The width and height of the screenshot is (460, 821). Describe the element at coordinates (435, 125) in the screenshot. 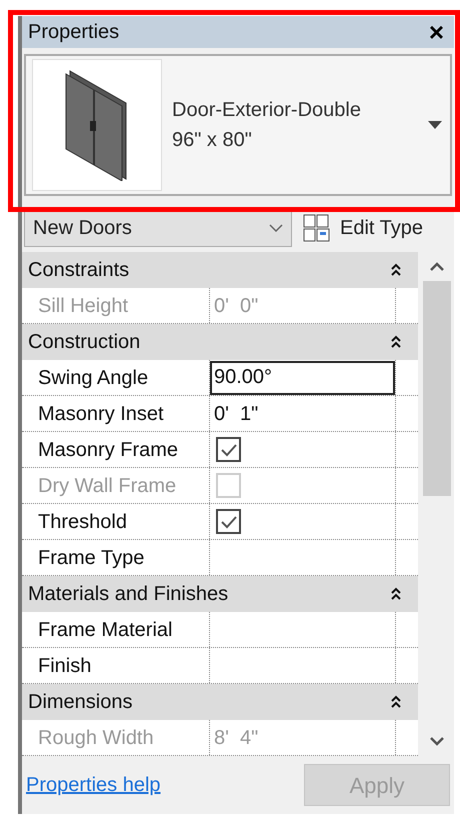

I see `dropdown-arrow-icon` at that location.